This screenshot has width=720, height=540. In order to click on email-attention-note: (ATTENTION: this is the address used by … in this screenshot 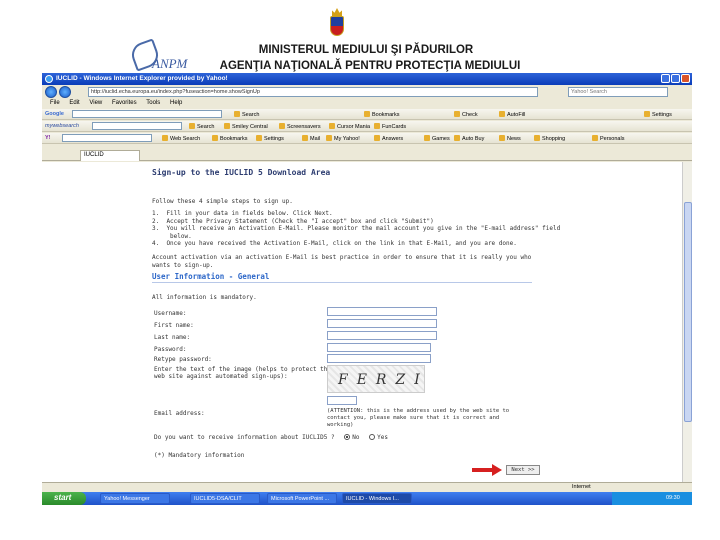, I will do `click(418, 418)`.